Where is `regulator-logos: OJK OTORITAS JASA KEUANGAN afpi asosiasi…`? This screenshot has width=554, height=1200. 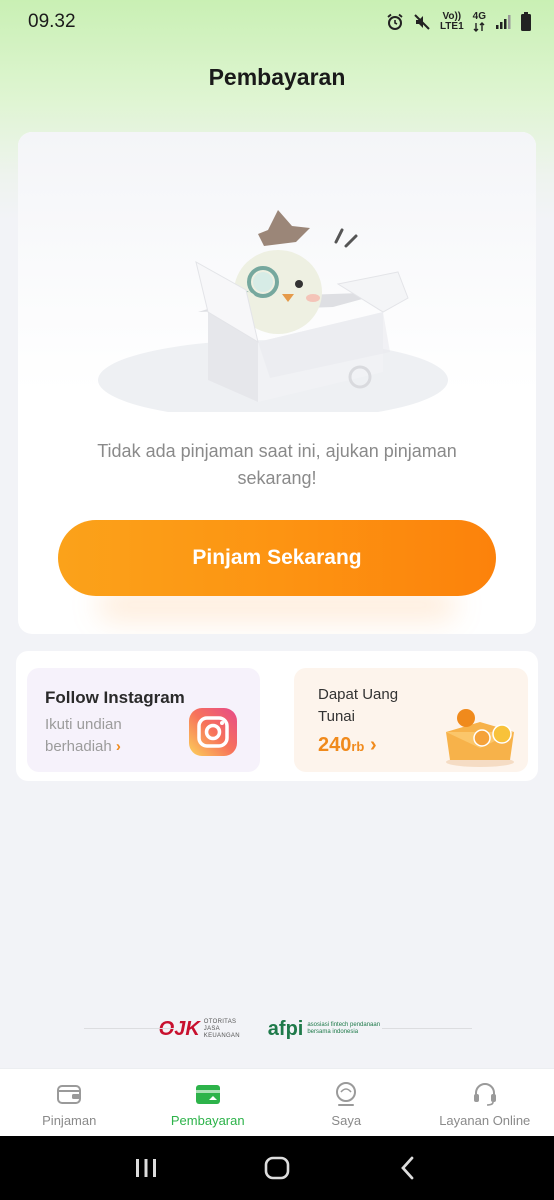
regulator-logos: OJK OTORITAS JASA KEUANGAN afpi asosiasi… is located at coordinates (278, 1029).